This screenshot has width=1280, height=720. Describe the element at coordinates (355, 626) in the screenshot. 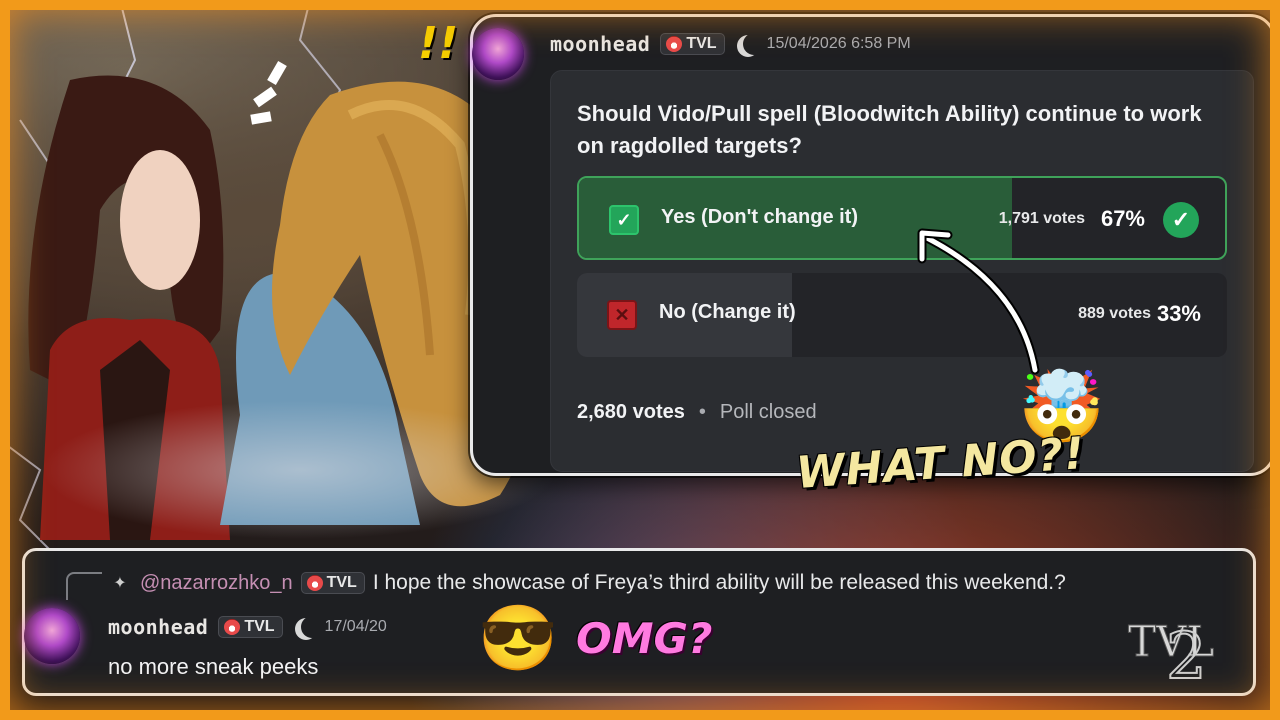

I see `timestamp: 17/04/20` at that location.